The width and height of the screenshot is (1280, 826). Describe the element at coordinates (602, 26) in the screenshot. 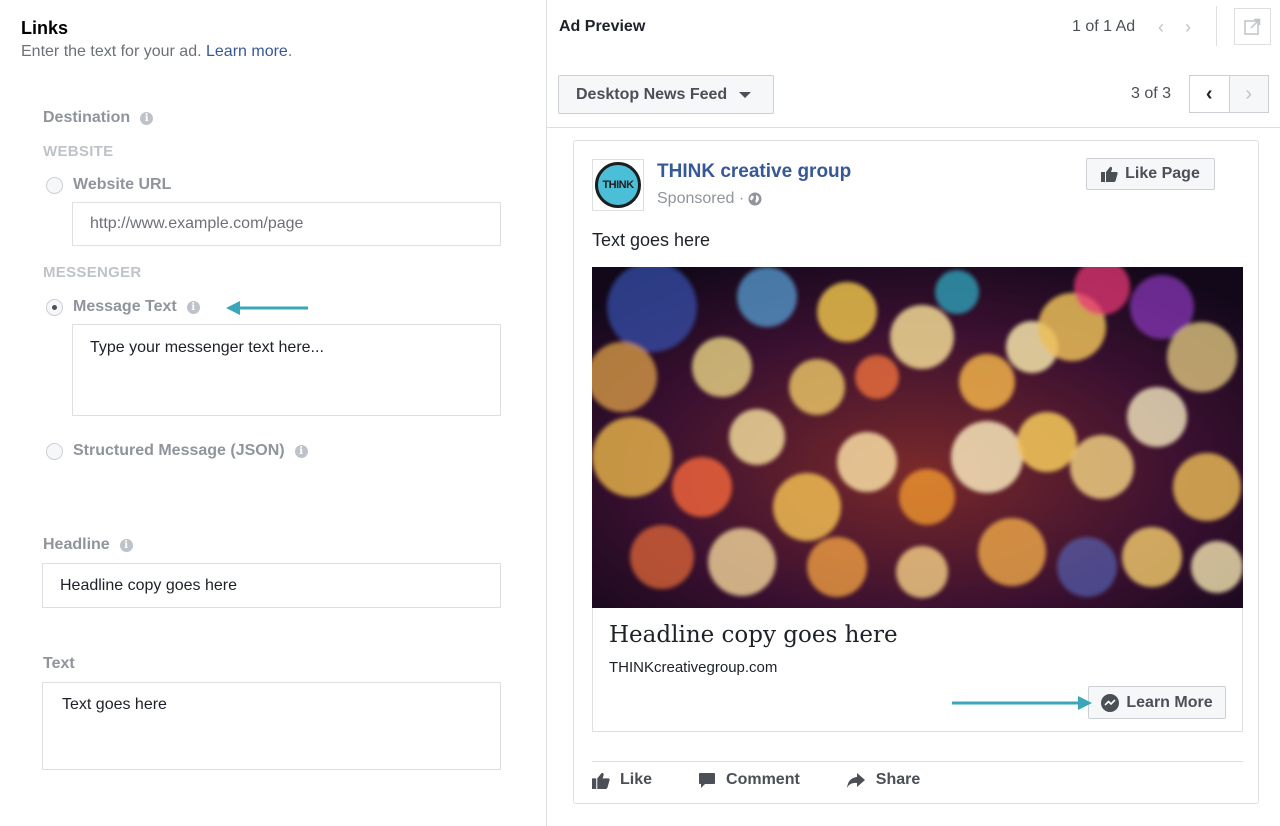

I see `ad-preview-title: Ad Preview` at that location.